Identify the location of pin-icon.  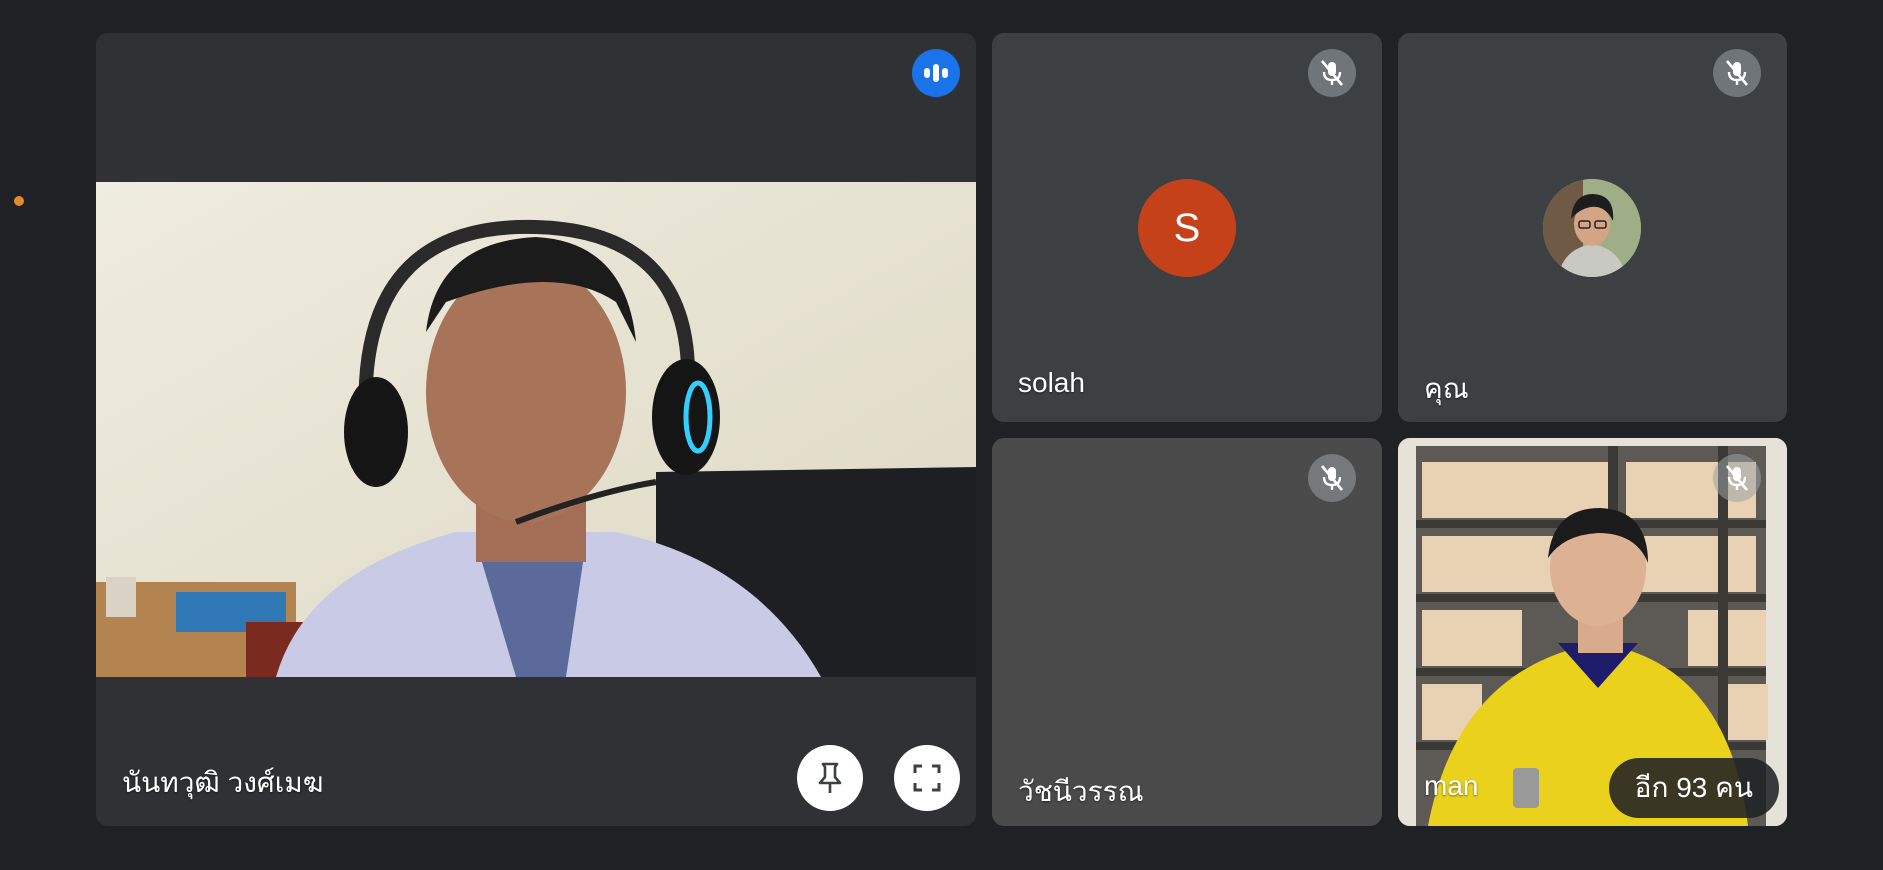
(830, 777).